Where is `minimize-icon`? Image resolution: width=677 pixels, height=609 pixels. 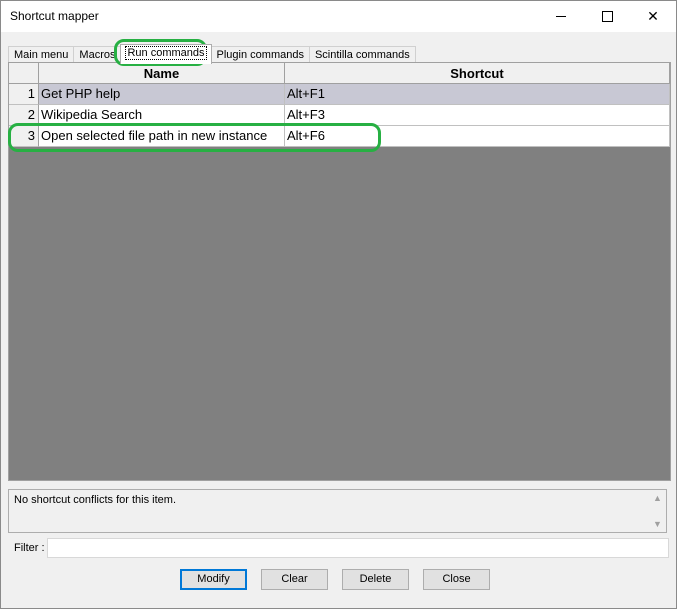 minimize-icon is located at coordinates (561, 16).